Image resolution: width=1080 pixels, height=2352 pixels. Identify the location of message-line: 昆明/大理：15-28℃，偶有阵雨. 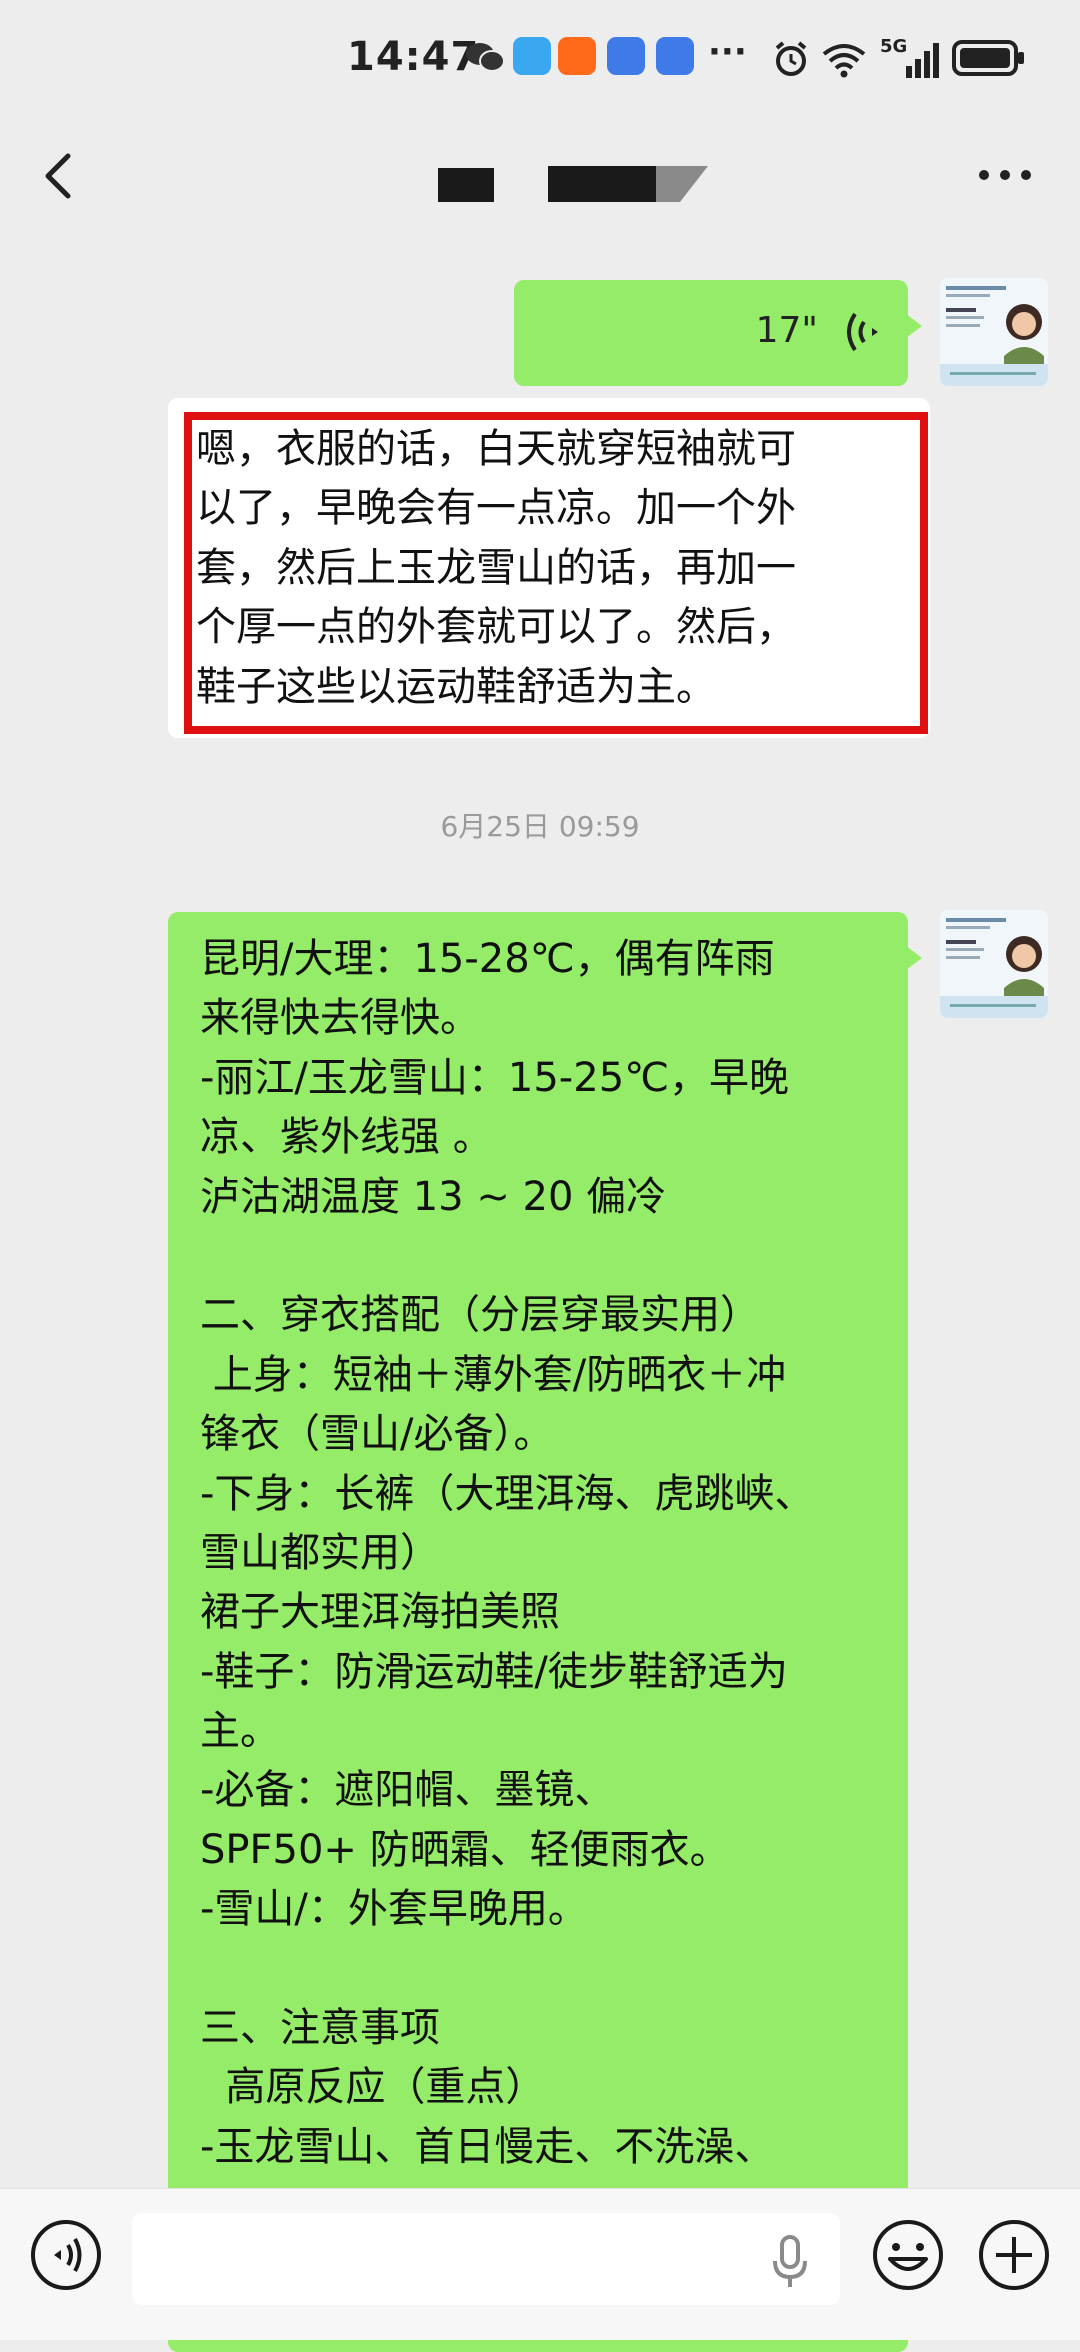
(487, 959).